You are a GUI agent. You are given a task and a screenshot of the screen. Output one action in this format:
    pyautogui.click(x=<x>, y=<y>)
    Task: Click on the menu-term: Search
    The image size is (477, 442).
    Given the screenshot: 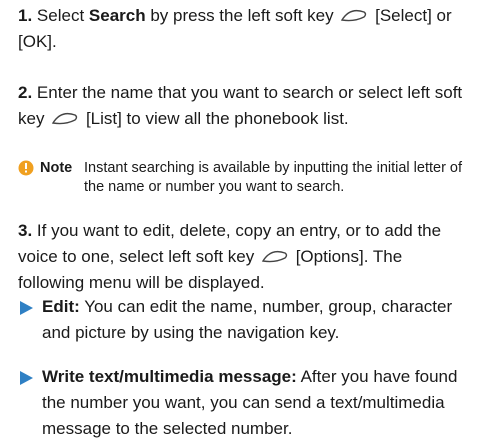 What is the action you would take?
    pyautogui.click(x=117, y=15)
    